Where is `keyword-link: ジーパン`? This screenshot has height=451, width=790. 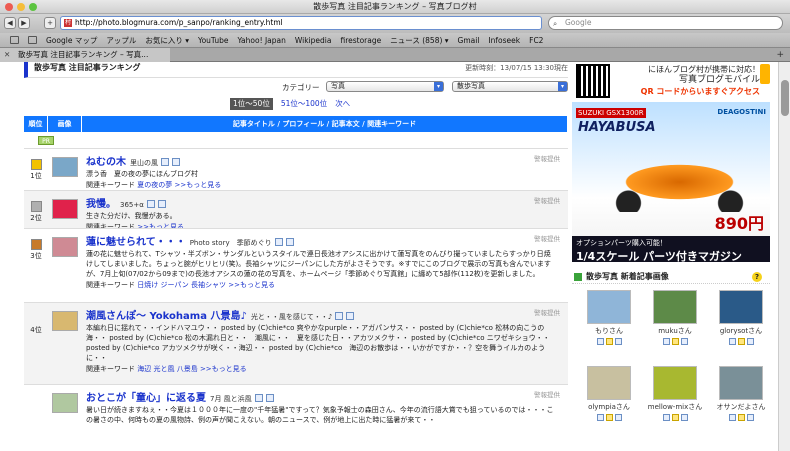 keyword-link: ジーパン is located at coordinates (174, 285).